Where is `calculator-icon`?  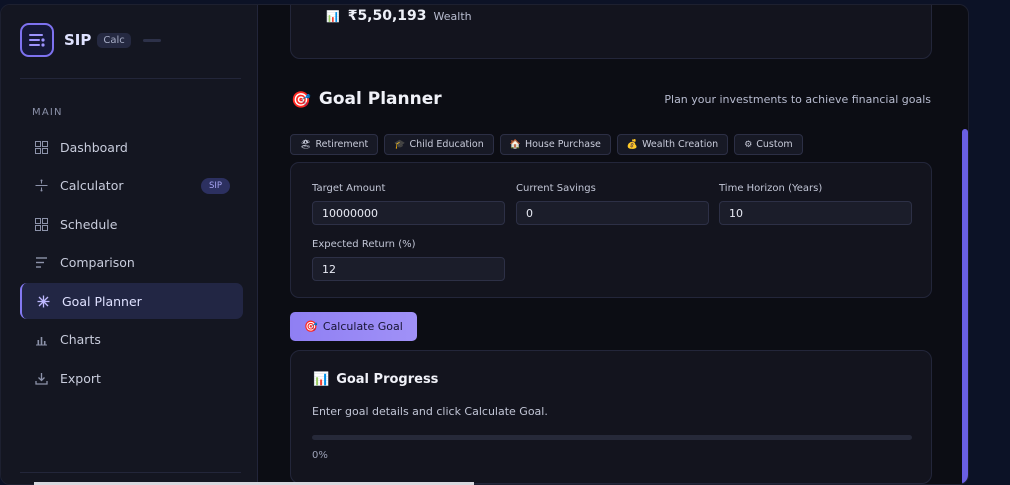
calculator-icon is located at coordinates (41, 186).